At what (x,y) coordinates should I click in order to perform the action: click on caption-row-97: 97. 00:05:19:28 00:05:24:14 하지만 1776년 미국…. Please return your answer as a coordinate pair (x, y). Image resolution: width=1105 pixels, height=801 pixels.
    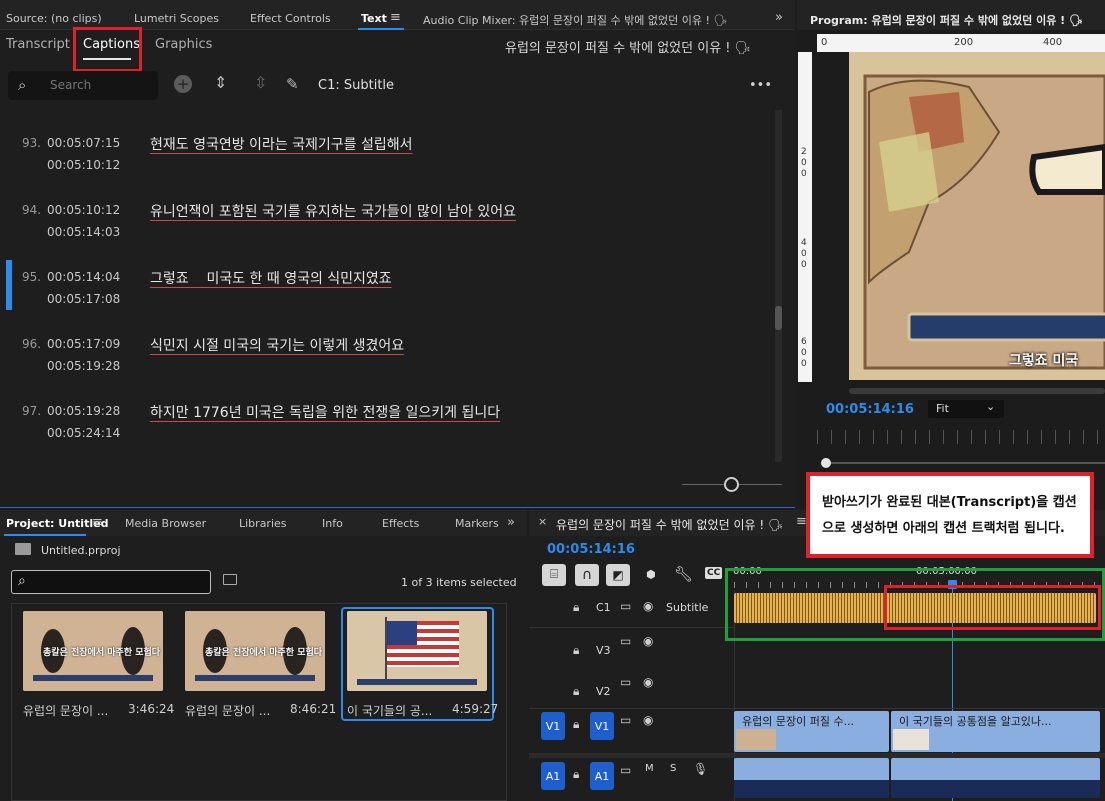
    Looking at the image, I should click on (372, 419).